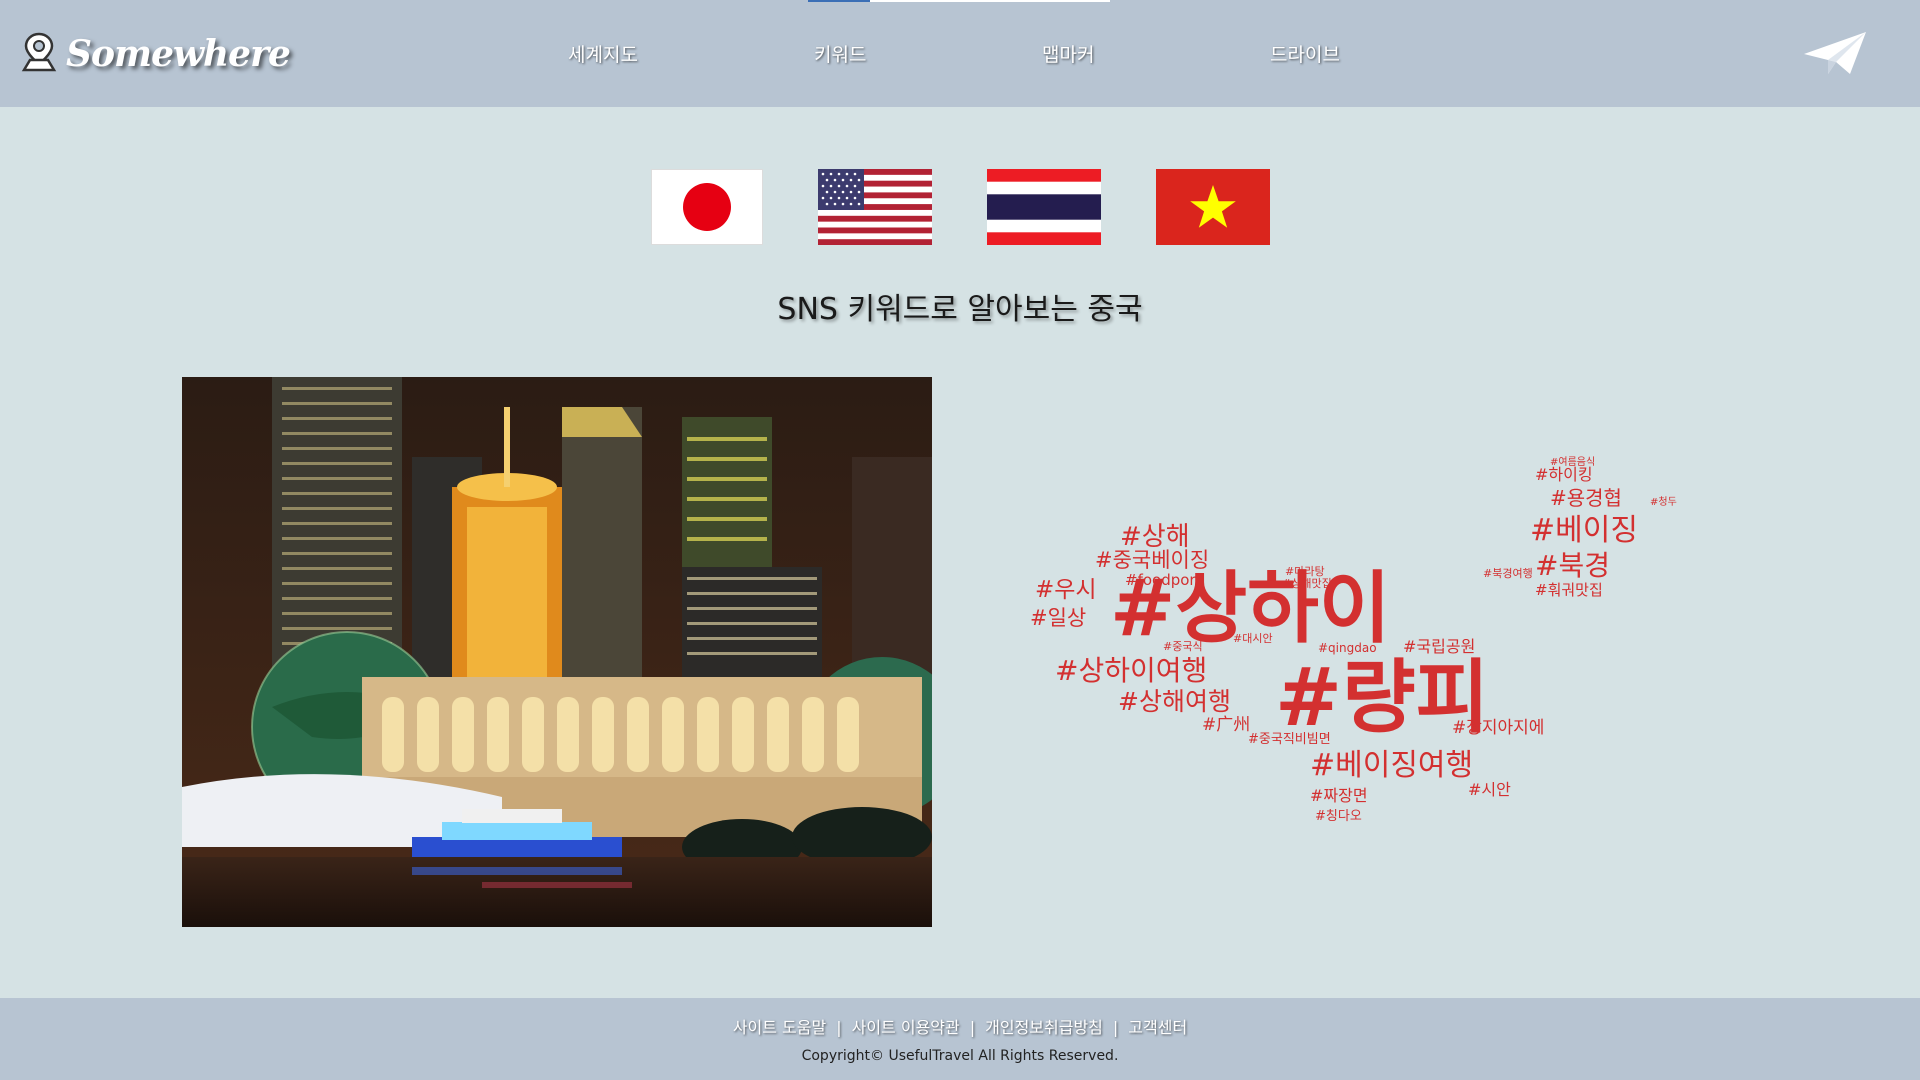  I want to click on wordcloud-word: #중국직비빔면, so click(1289, 739).